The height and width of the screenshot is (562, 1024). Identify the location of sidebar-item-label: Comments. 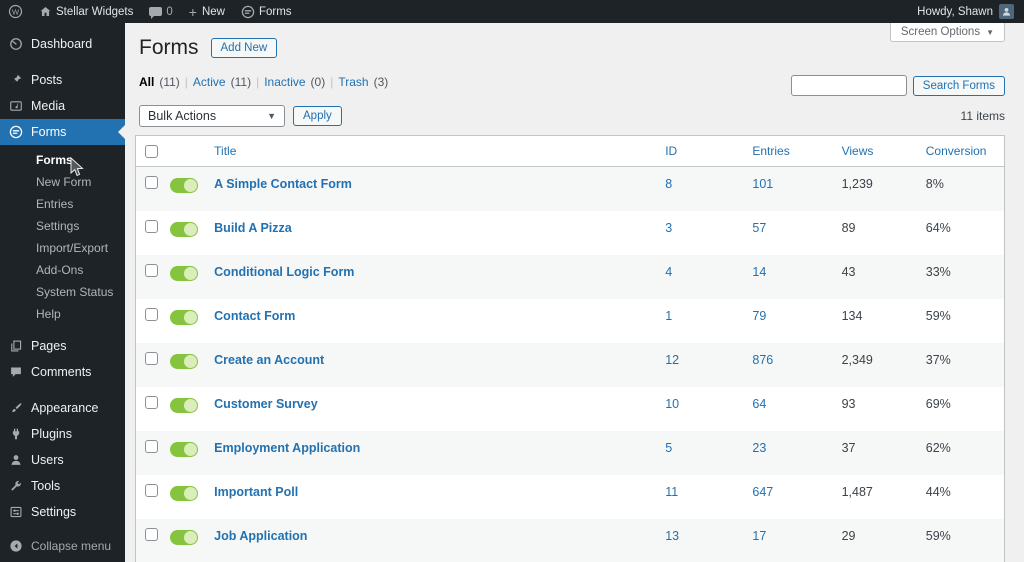
(61, 372).